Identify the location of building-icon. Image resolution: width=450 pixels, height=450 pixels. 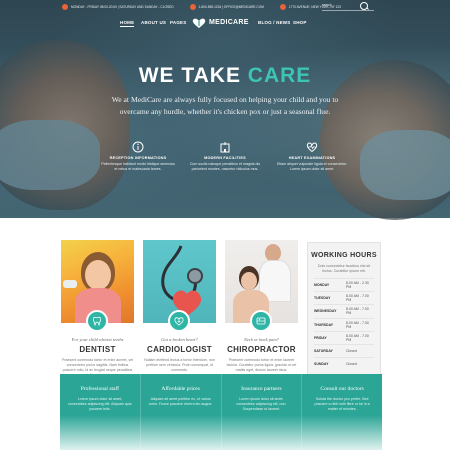
(225, 147).